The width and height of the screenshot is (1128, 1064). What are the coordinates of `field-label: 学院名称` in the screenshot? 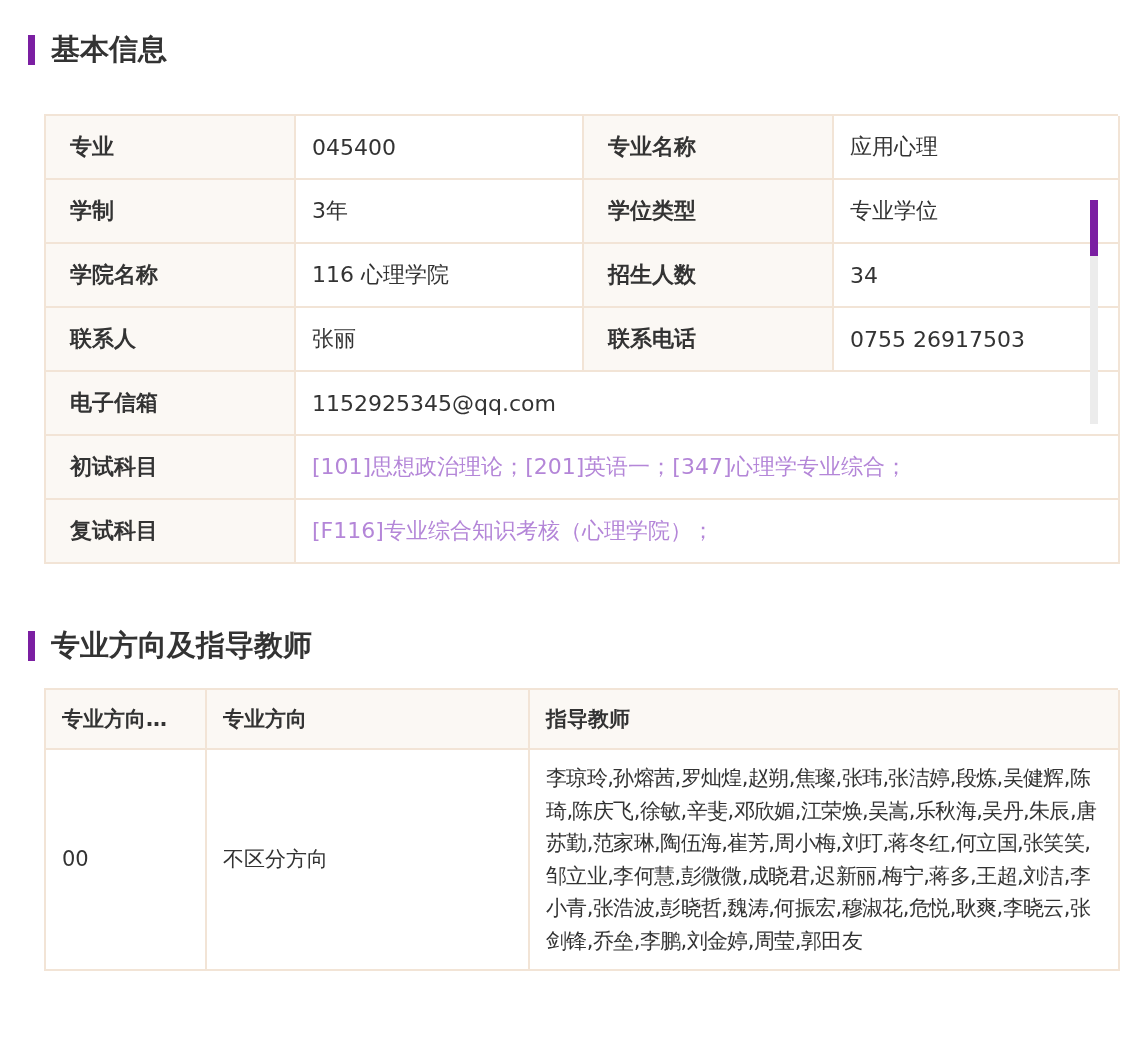 It's located at (171, 276).